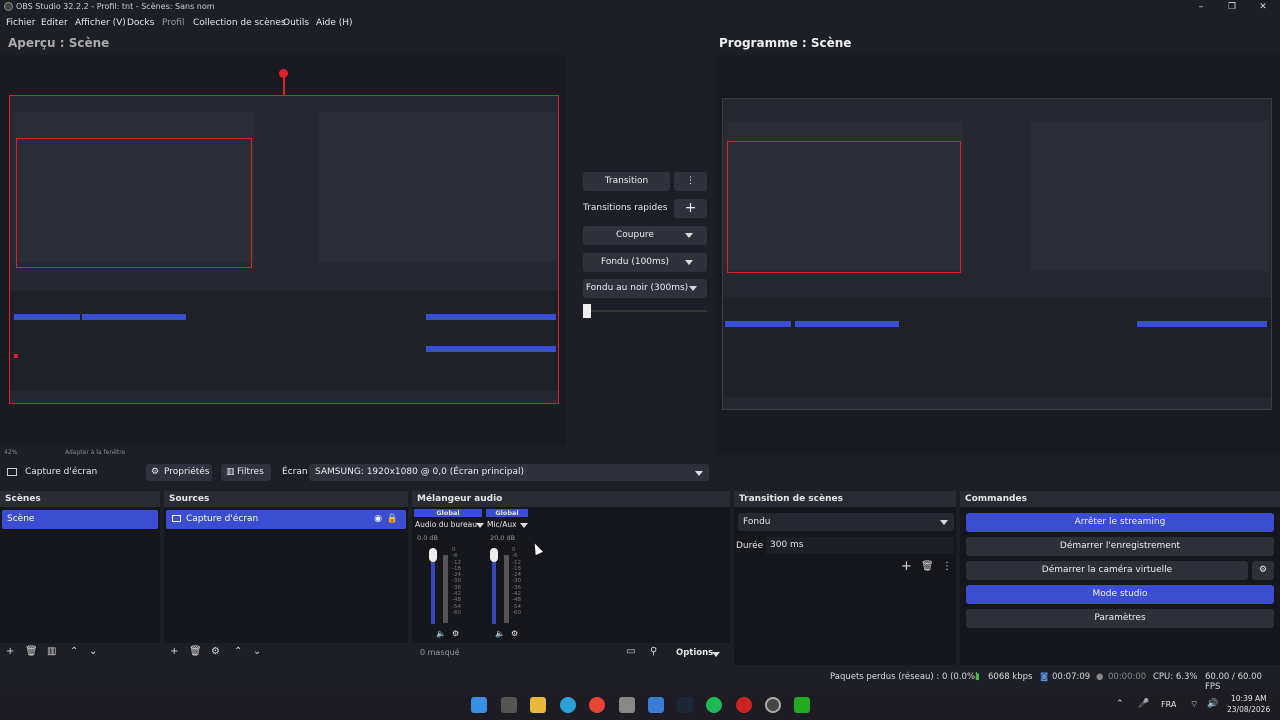  Describe the element at coordinates (100, 23) in the screenshot. I see `menu-view: Afficher (V)` at that location.